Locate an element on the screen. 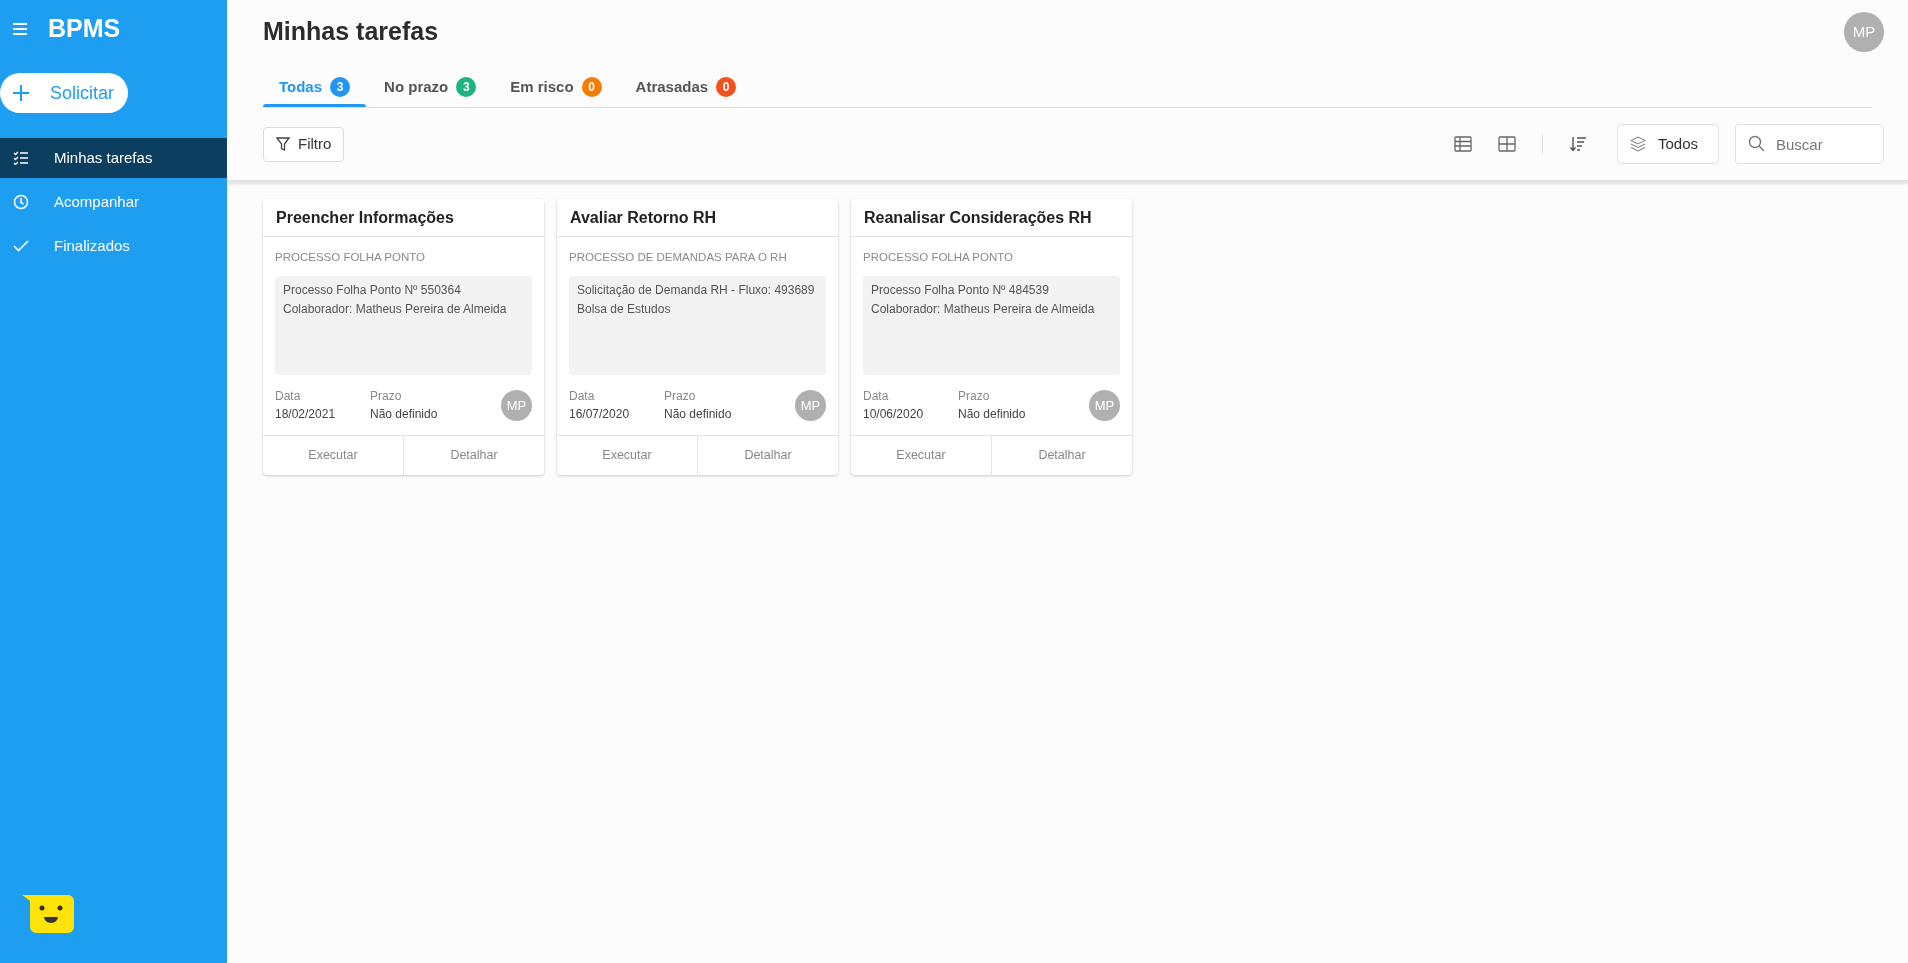  date-value: 16/07/2020 is located at coordinates (600, 415).